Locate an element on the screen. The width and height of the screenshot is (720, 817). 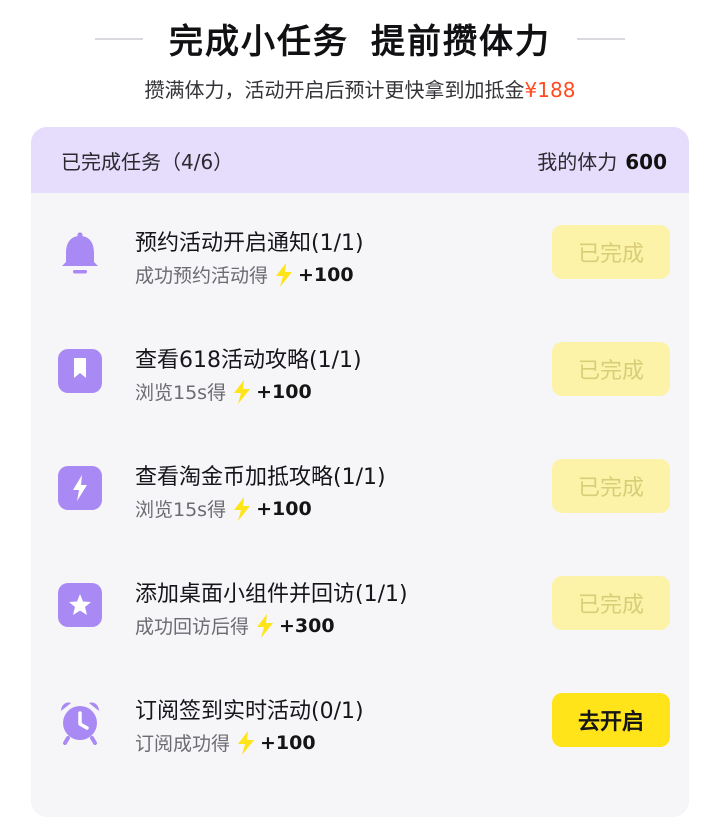
task-desc-text: 订阅成功得 is located at coordinates (183, 744).